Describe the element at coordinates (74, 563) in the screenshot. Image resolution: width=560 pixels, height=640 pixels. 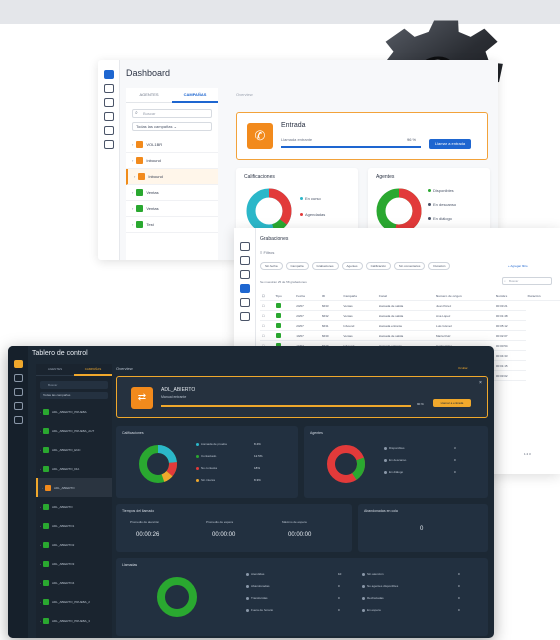
I see `campaign-item: › ADL_ABIERTO3` at that location.